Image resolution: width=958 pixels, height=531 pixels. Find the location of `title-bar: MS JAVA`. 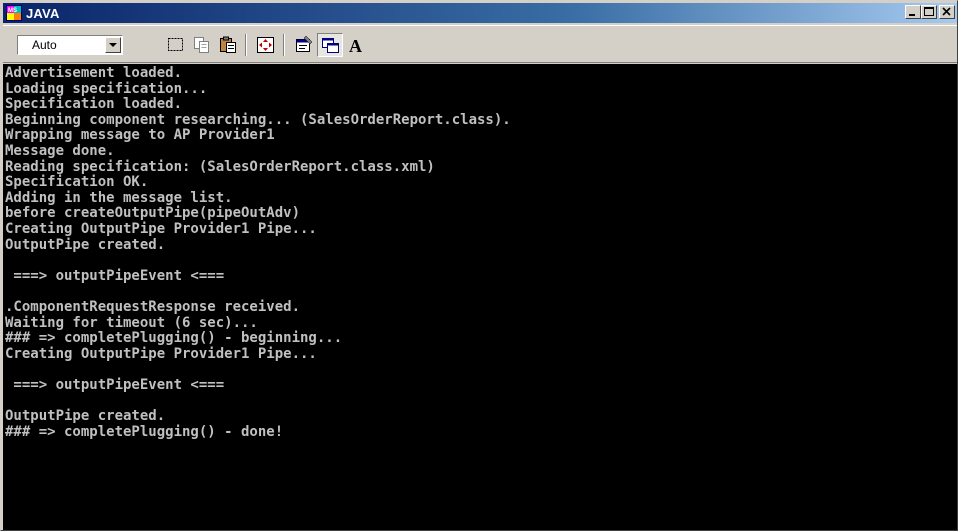

title-bar: MS JAVA is located at coordinates (480, 13).